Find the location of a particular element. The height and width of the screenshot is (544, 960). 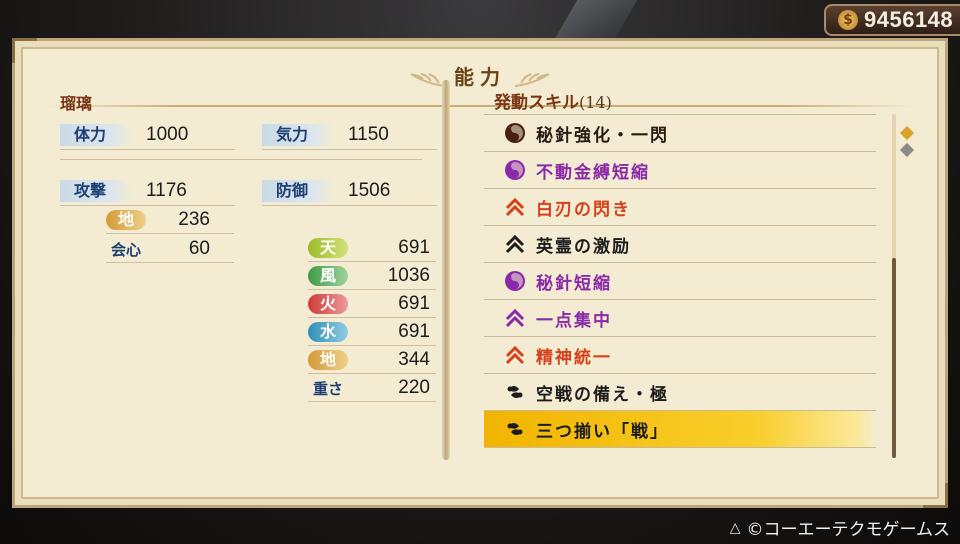

skills-count: (14) is located at coordinates (595, 102).